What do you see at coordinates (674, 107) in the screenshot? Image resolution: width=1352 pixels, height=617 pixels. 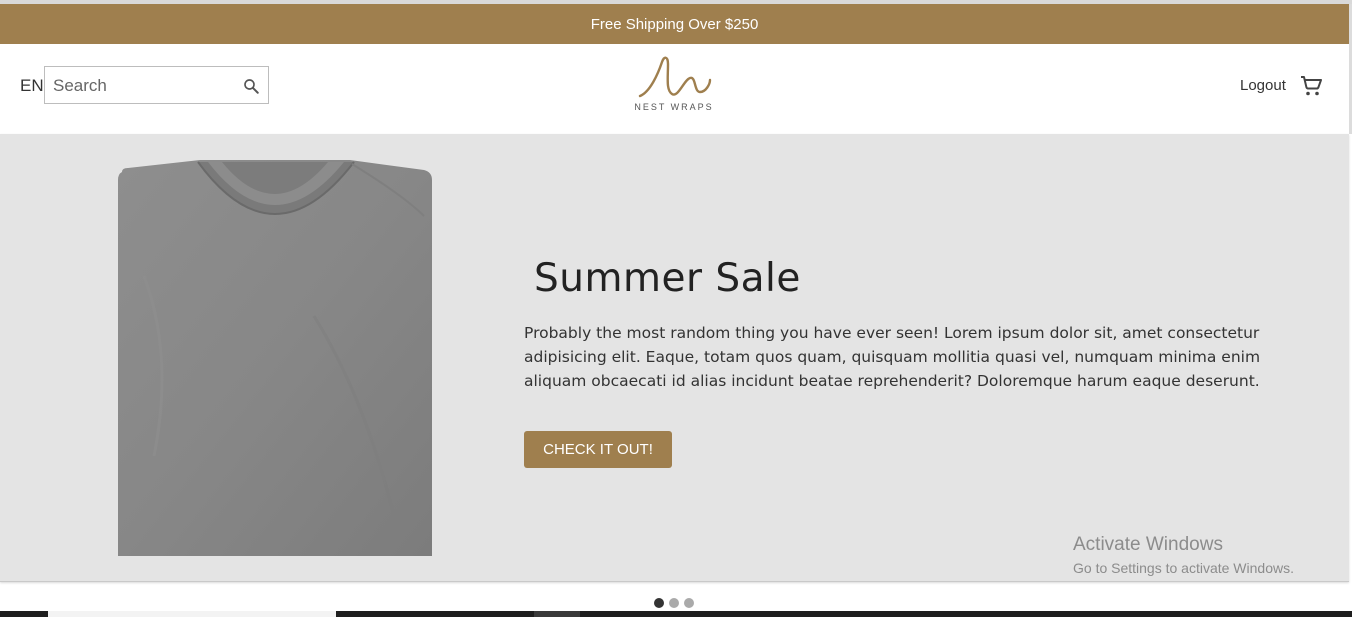 I see `logo-wordmark: NEST WRAPS` at bounding box center [674, 107].